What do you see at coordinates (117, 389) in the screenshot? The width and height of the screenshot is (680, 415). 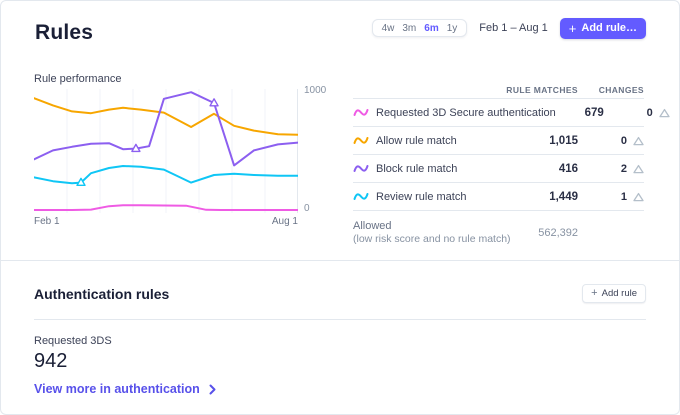 I see `view-more-label: View more in authentication` at bounding box center [117, 389].